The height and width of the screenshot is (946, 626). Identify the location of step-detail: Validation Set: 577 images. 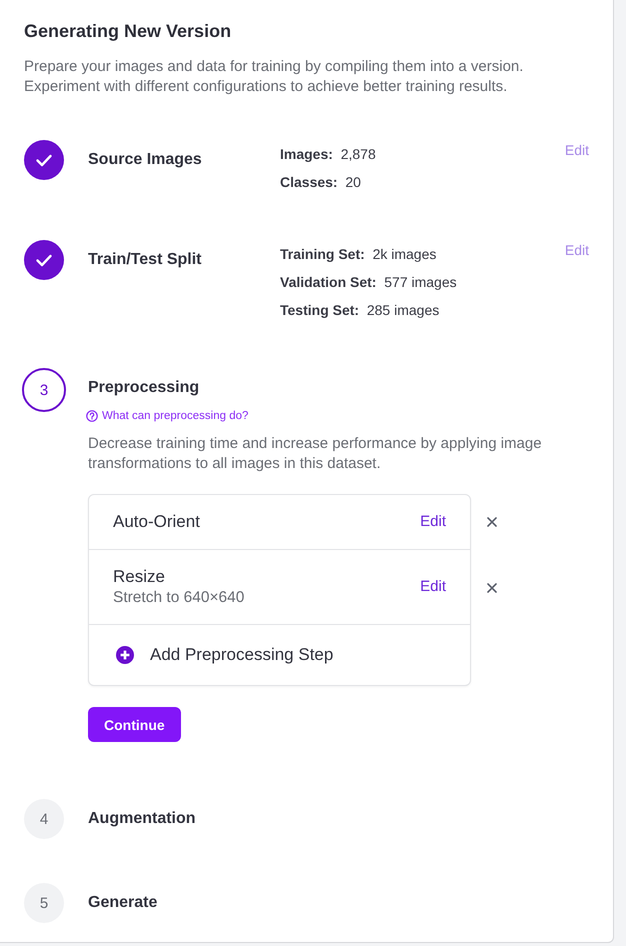
(368, 282).